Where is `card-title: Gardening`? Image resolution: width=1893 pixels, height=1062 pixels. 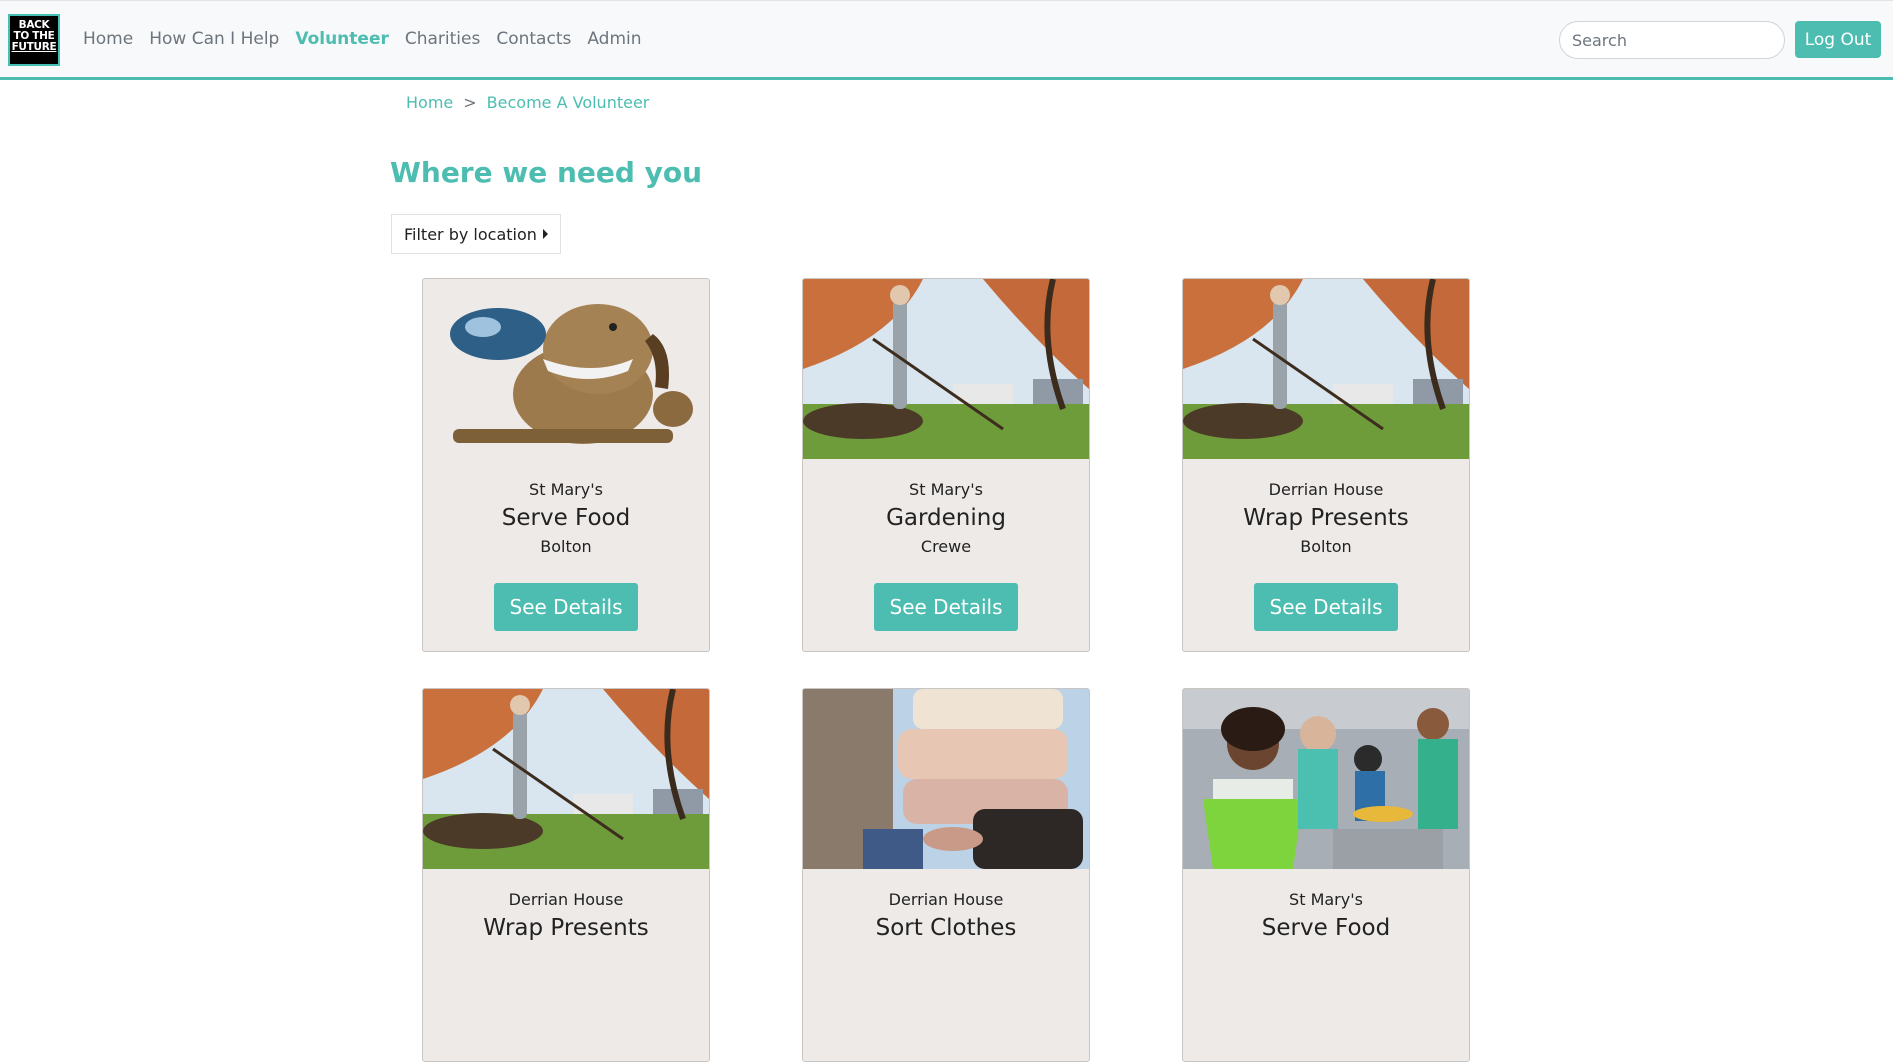
card-title: Gardening is located at coordinates (946, 518).